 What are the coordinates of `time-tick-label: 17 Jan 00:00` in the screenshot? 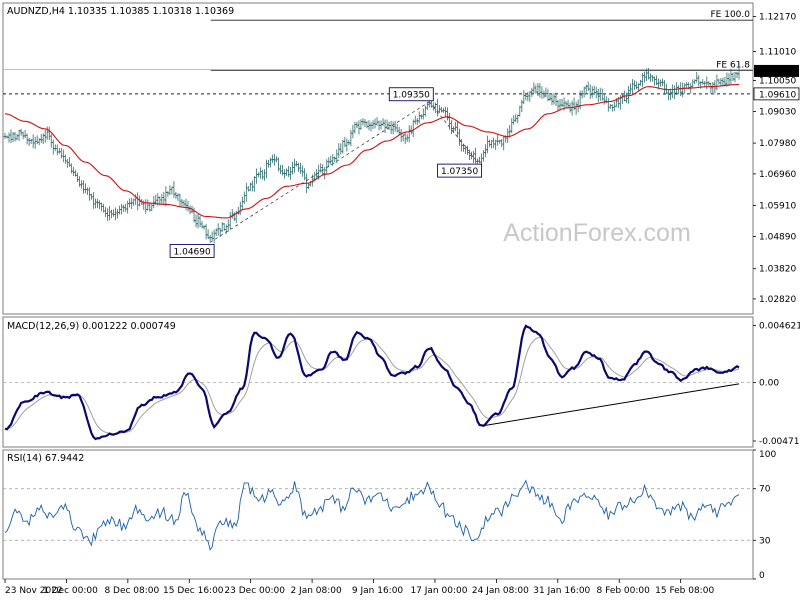 It's located at (438, 591).